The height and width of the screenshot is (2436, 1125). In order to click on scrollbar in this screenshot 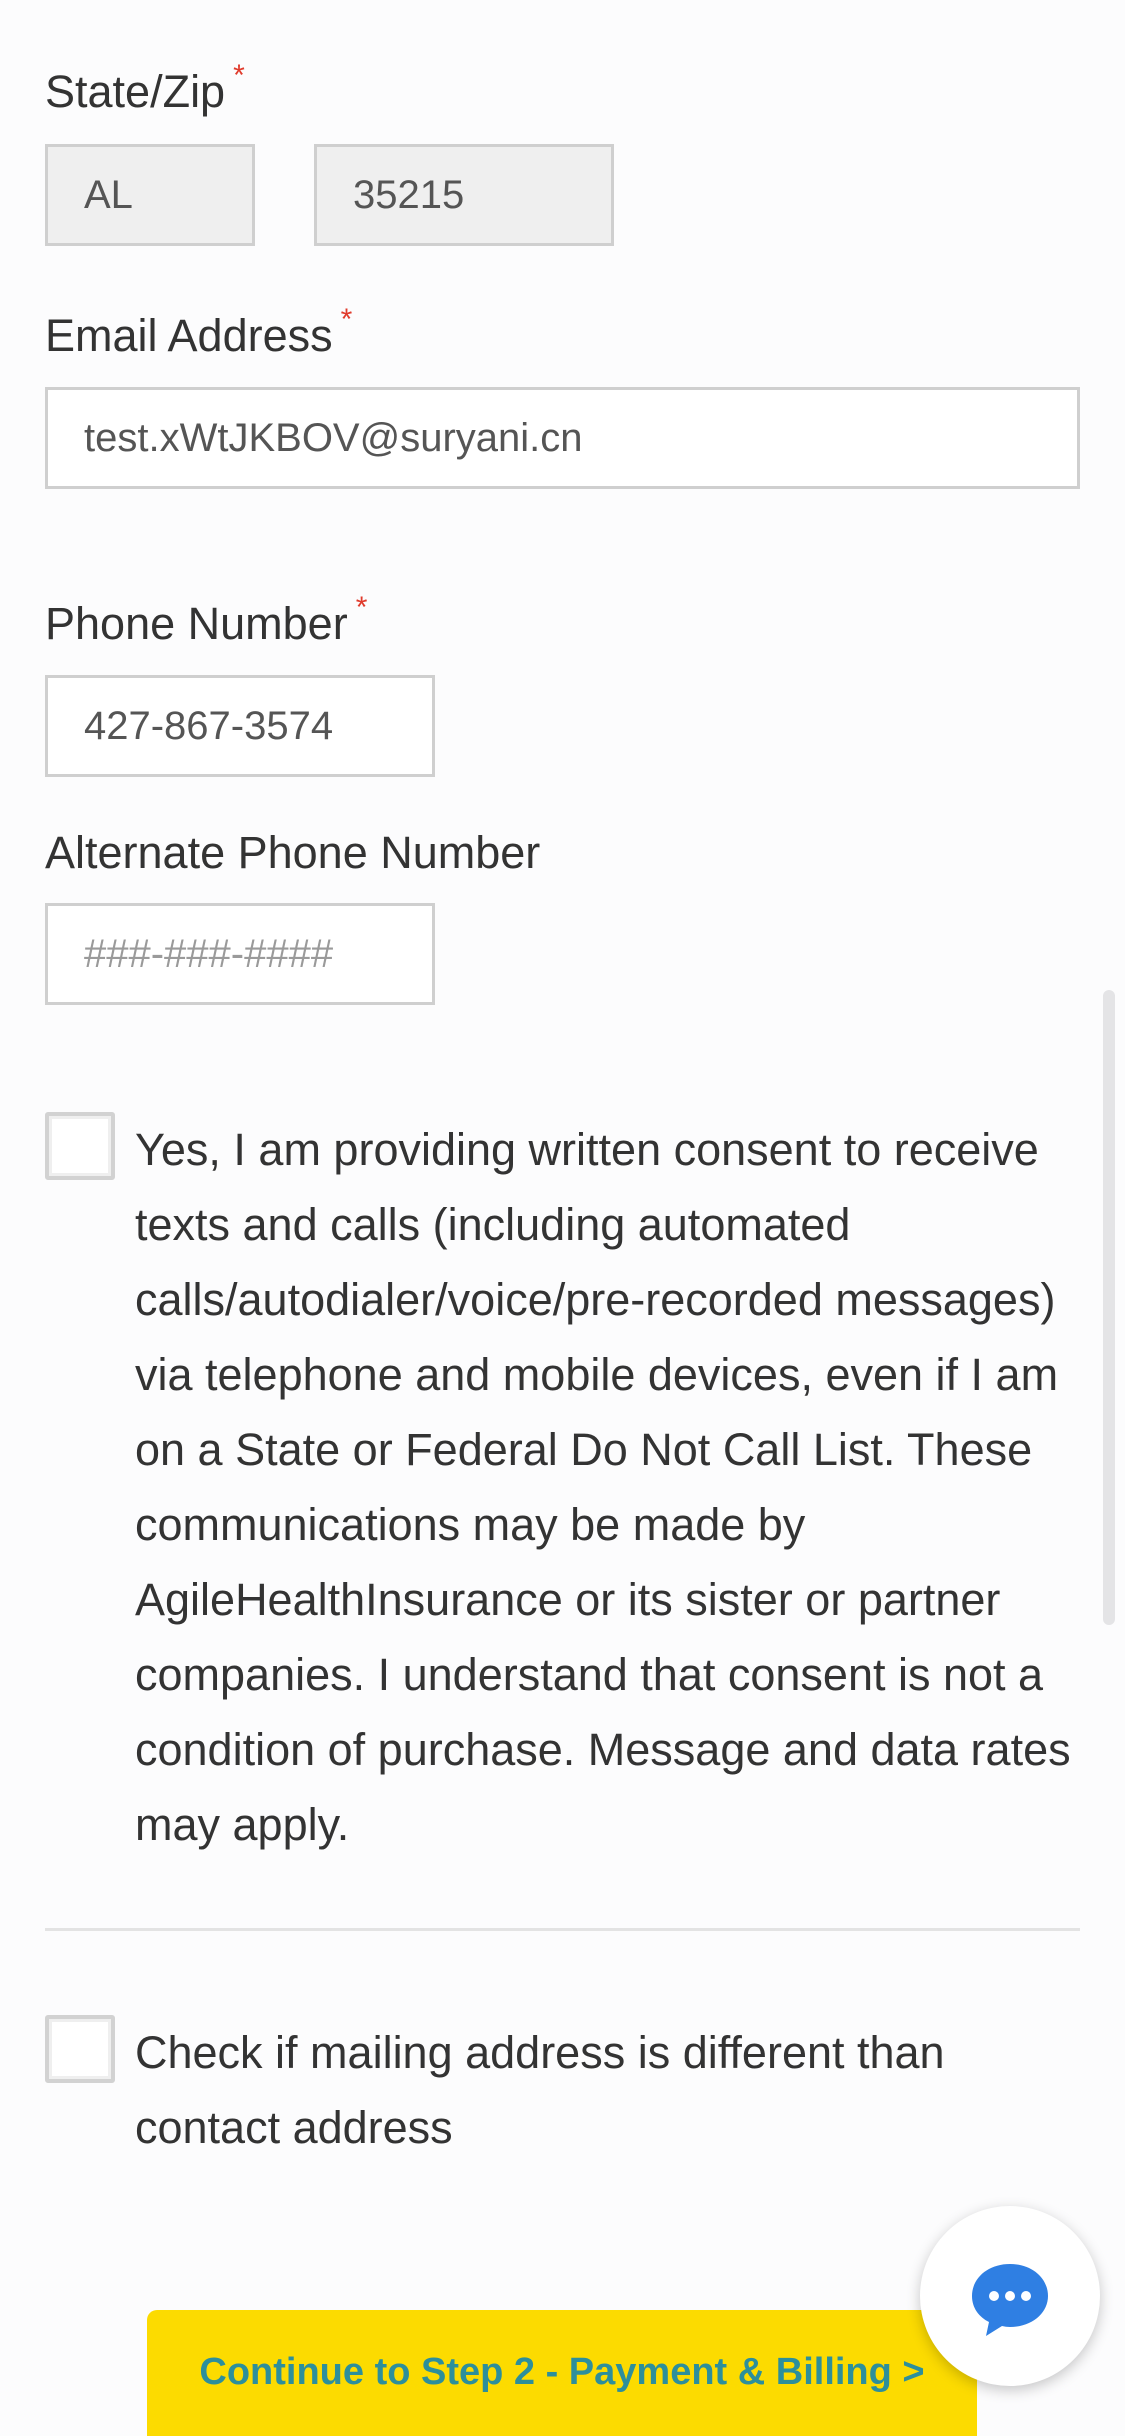, I will do `click(1109, 1307)`.